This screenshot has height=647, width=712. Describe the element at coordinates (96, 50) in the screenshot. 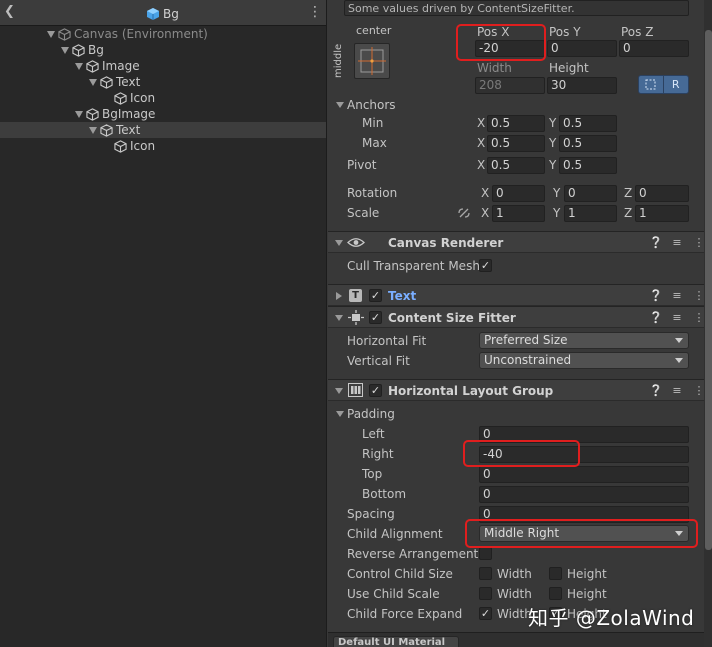

I see `hierarchy-item-label: Bg` at that location.